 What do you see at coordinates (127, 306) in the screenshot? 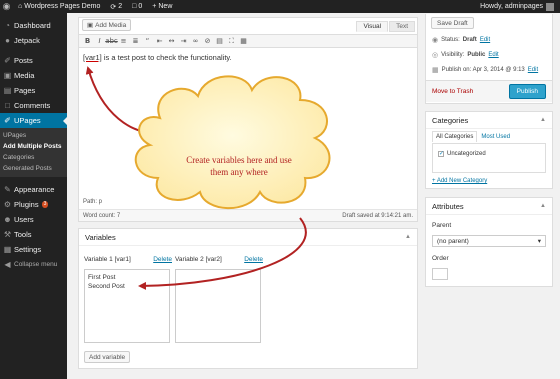
I see `variable-1-values: First Post Second Post` at bounding box center [127, 306].